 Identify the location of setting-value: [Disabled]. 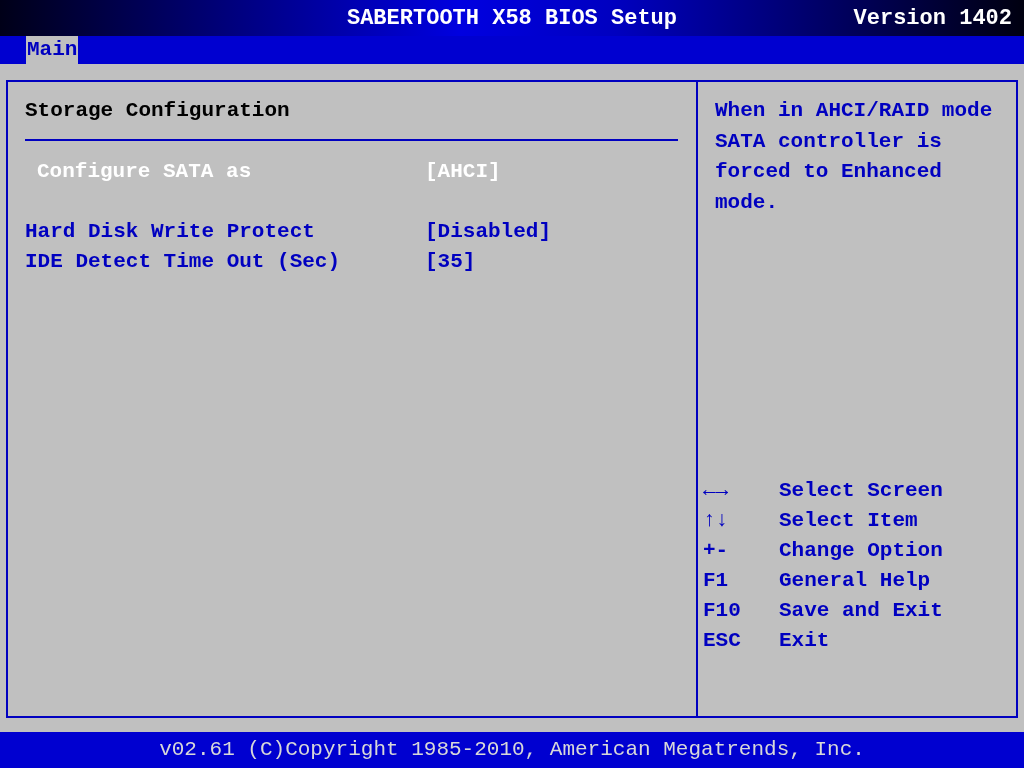
(488, 232).